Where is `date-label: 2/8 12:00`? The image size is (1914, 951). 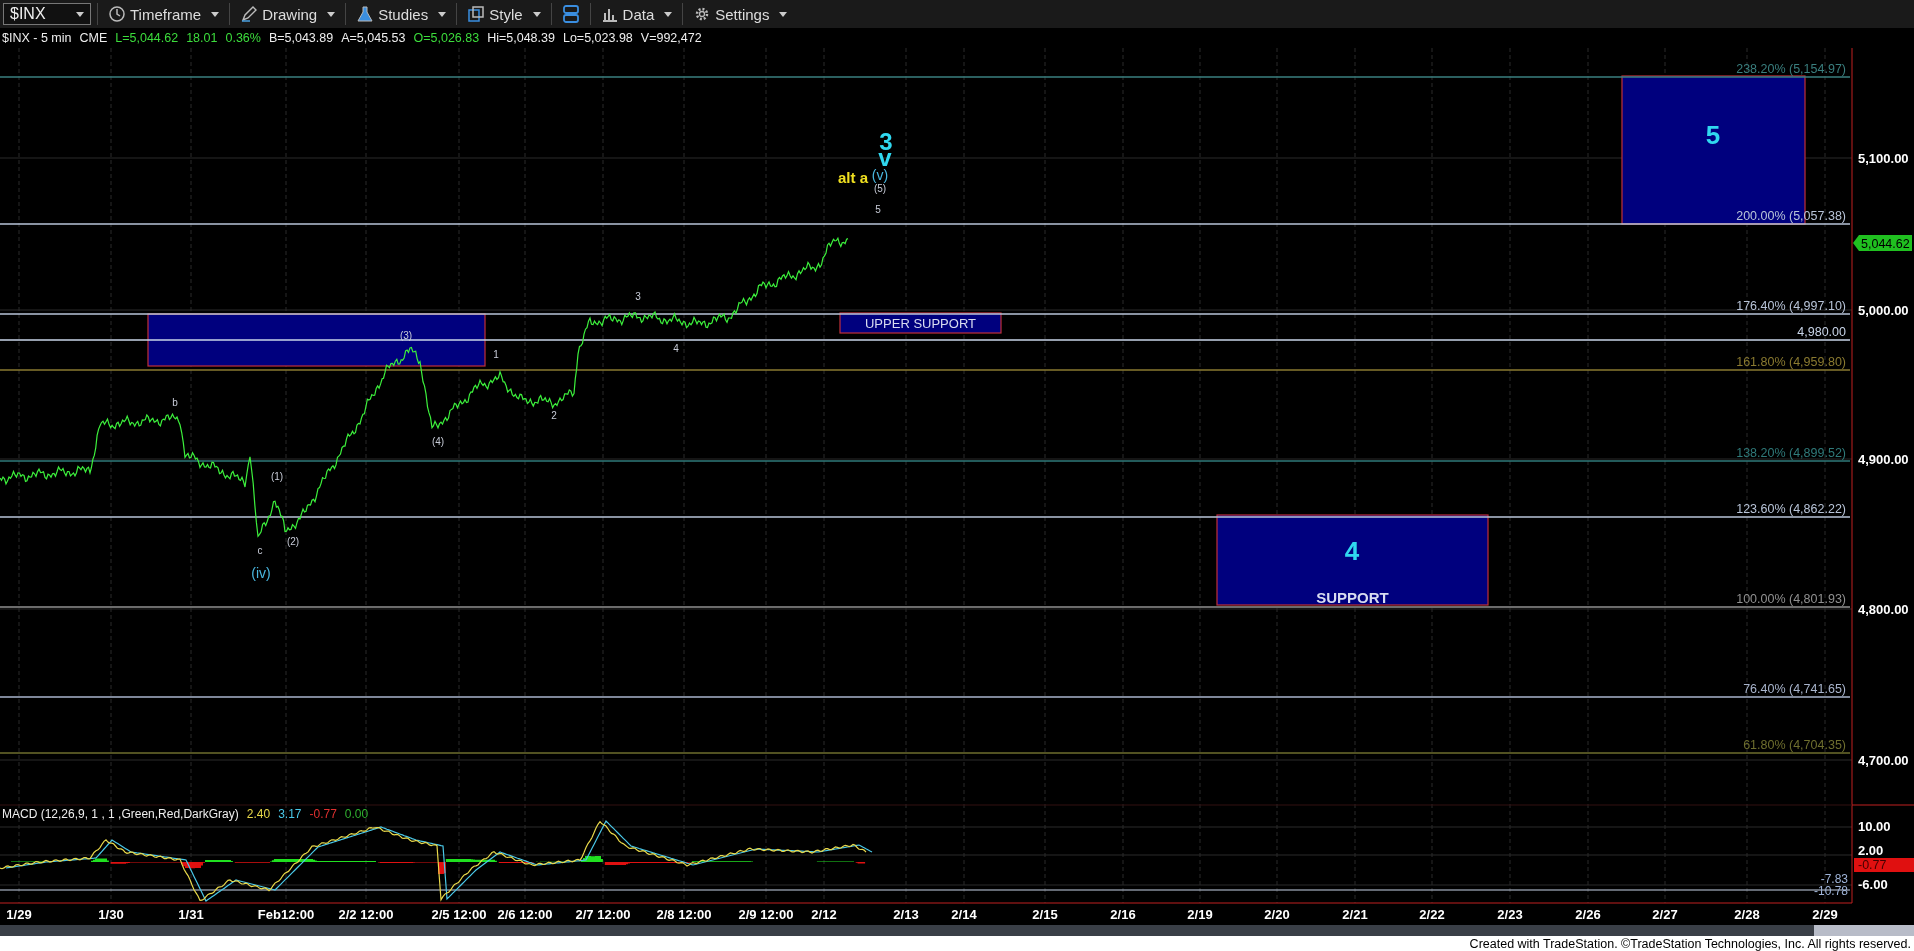
date-label: 2/8 12:00 is located at coordinates (684, 914).